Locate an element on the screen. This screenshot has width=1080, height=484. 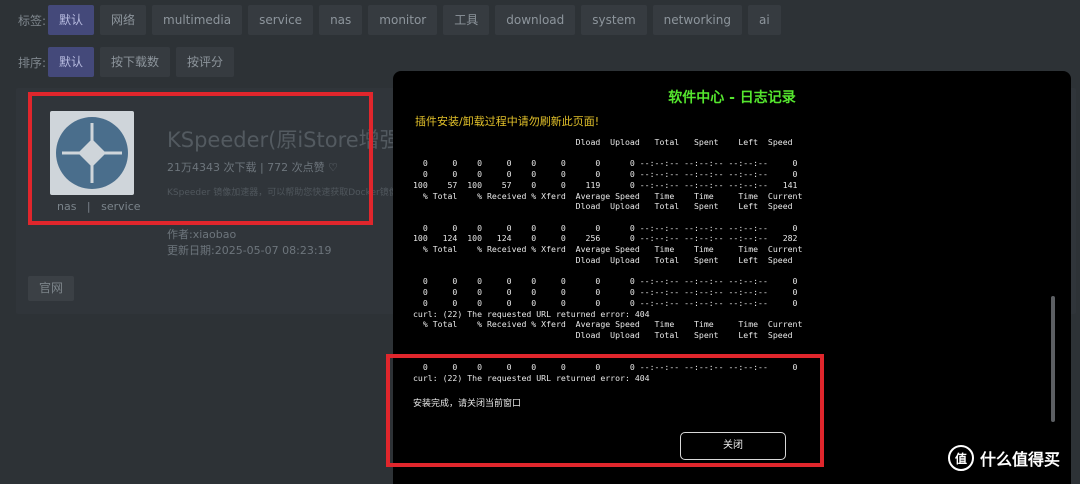
tag-chip-nas: nas is located at coordinates (341, 20).